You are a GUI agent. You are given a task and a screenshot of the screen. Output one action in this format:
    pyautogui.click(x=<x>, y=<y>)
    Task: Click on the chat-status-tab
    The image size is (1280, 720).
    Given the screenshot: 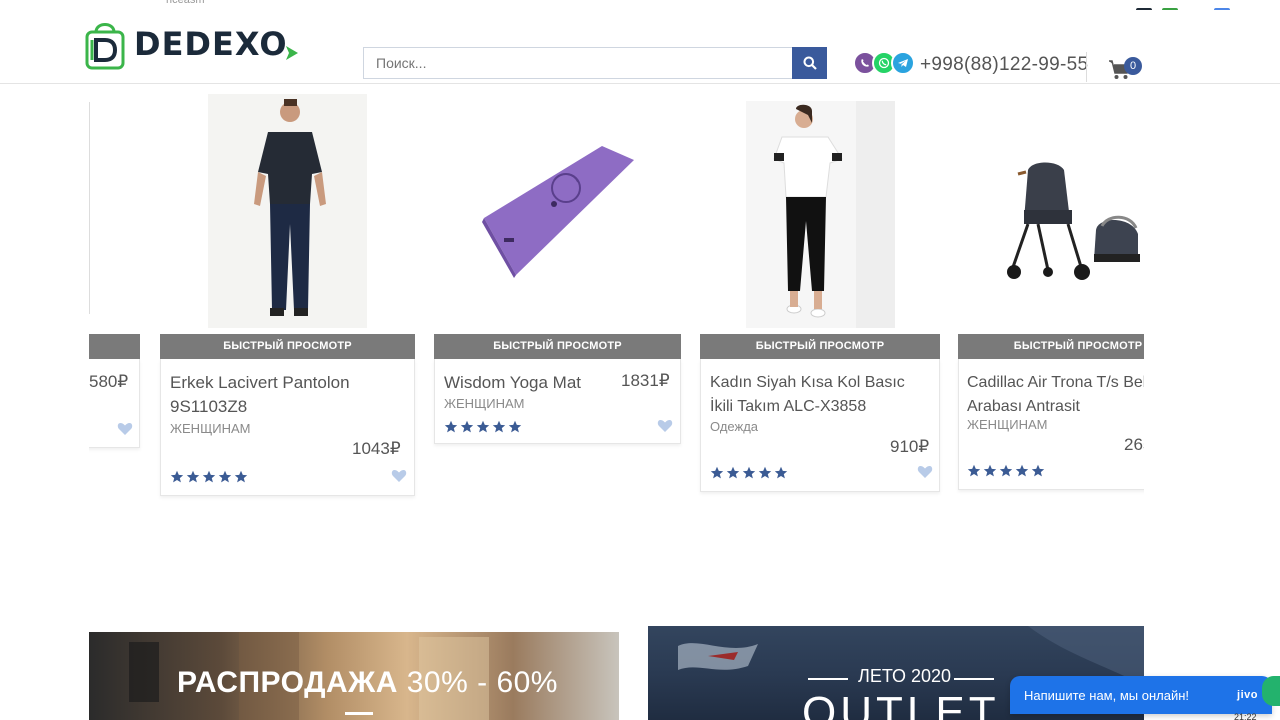 What is the action you would take?
    pyautogui.click(x=1271, y=691)
    